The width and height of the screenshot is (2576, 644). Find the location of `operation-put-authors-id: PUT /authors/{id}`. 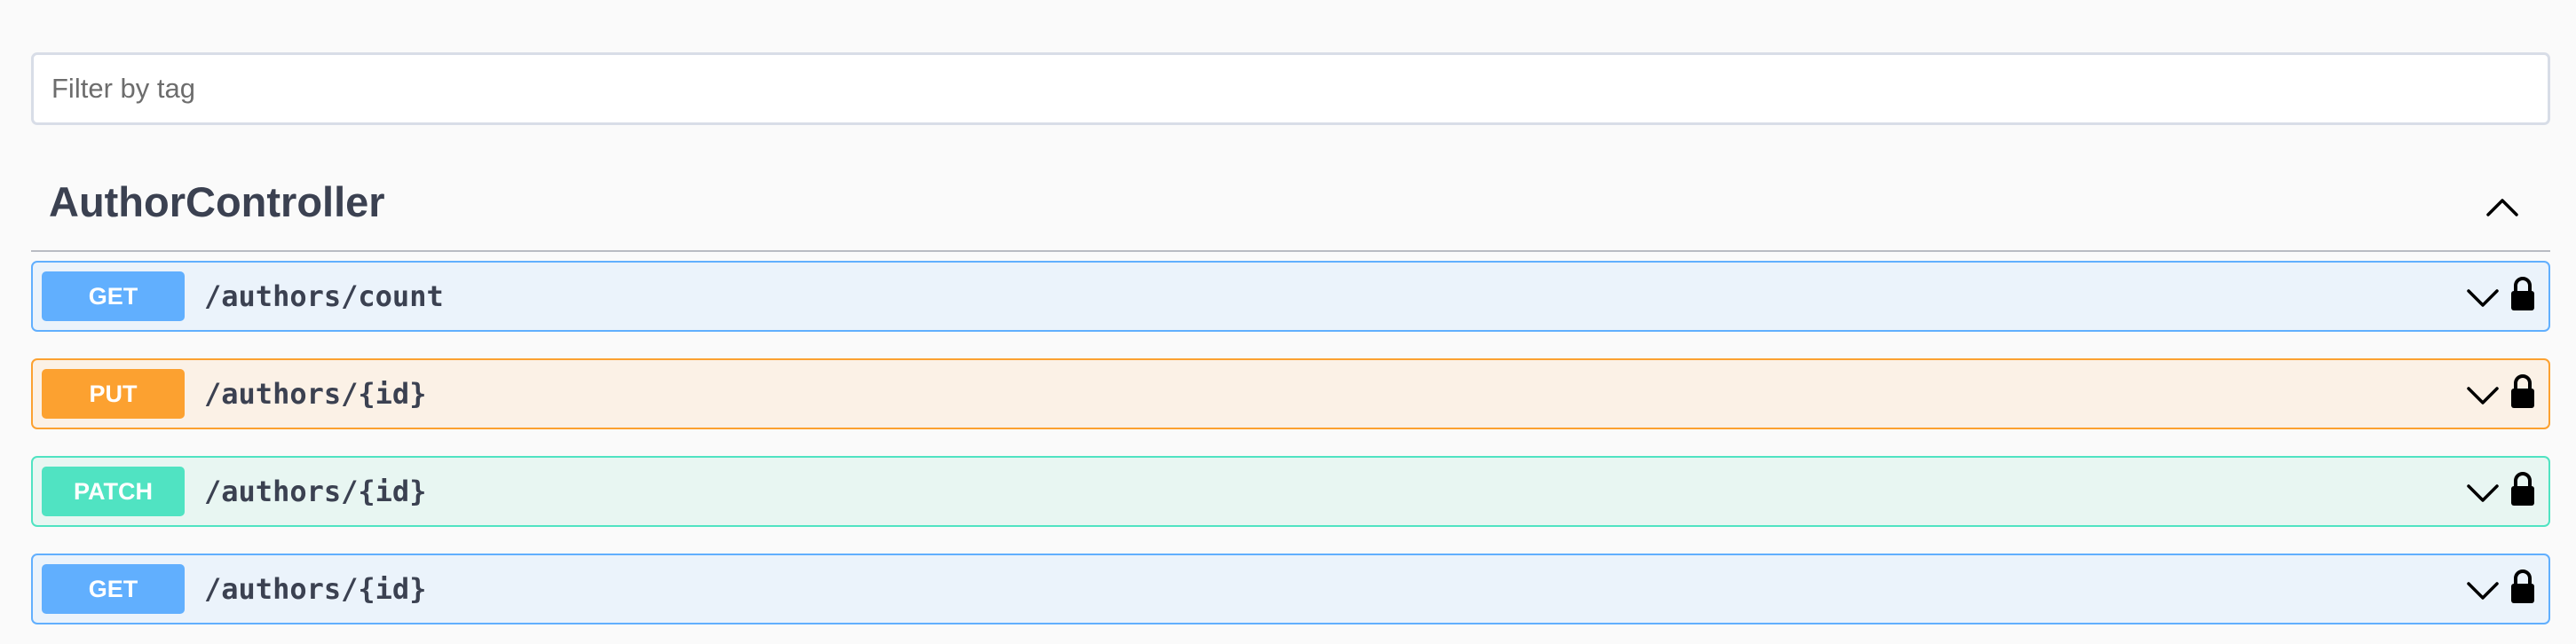

operation-put-authors-id: PUT /authors/{id} is located at coordinates (1290, 393).